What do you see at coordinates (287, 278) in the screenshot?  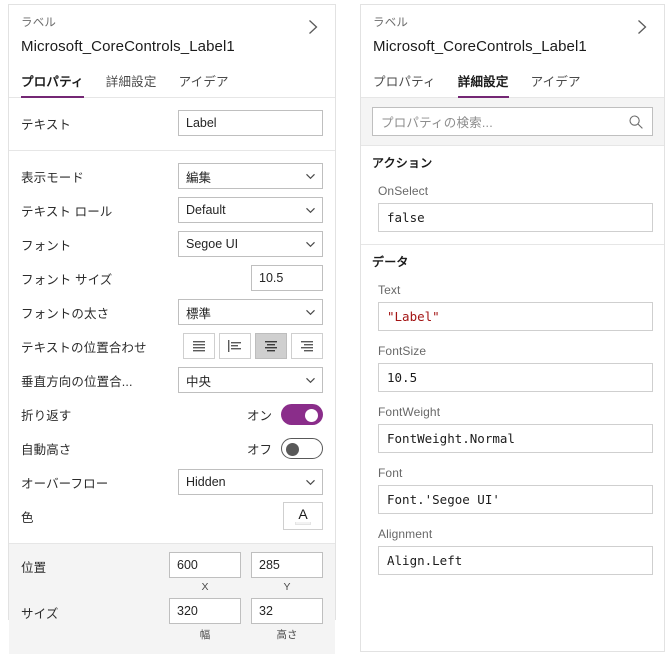 I see `font-size-input: 10.5` at bounding box center [287, 278].